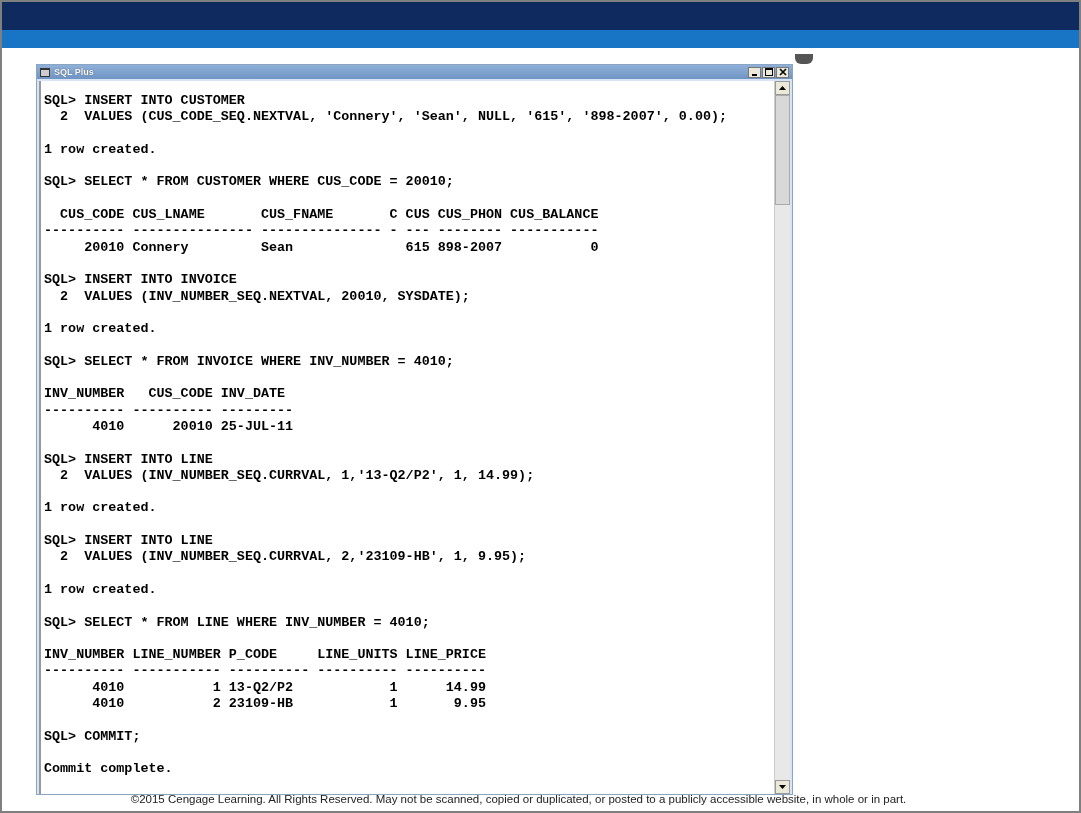 This screenshot has height=813, width=1081. I want to click on console-line: 4010 2 23109-HB 1 9.95, so click(289, 704).